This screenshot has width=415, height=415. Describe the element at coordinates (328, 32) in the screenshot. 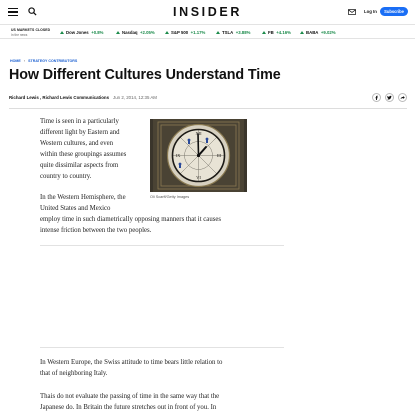

I see `ticker-change: +9.02%` at that location.